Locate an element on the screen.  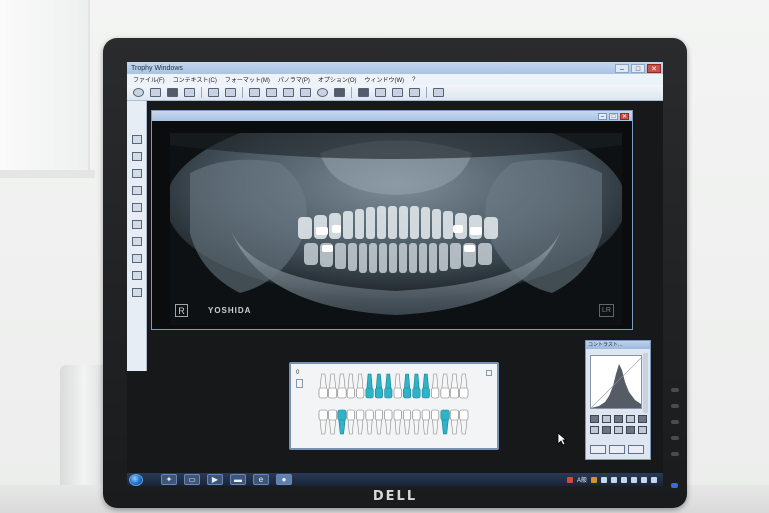
measure-tool-icon is located at coordinates (136, 156).